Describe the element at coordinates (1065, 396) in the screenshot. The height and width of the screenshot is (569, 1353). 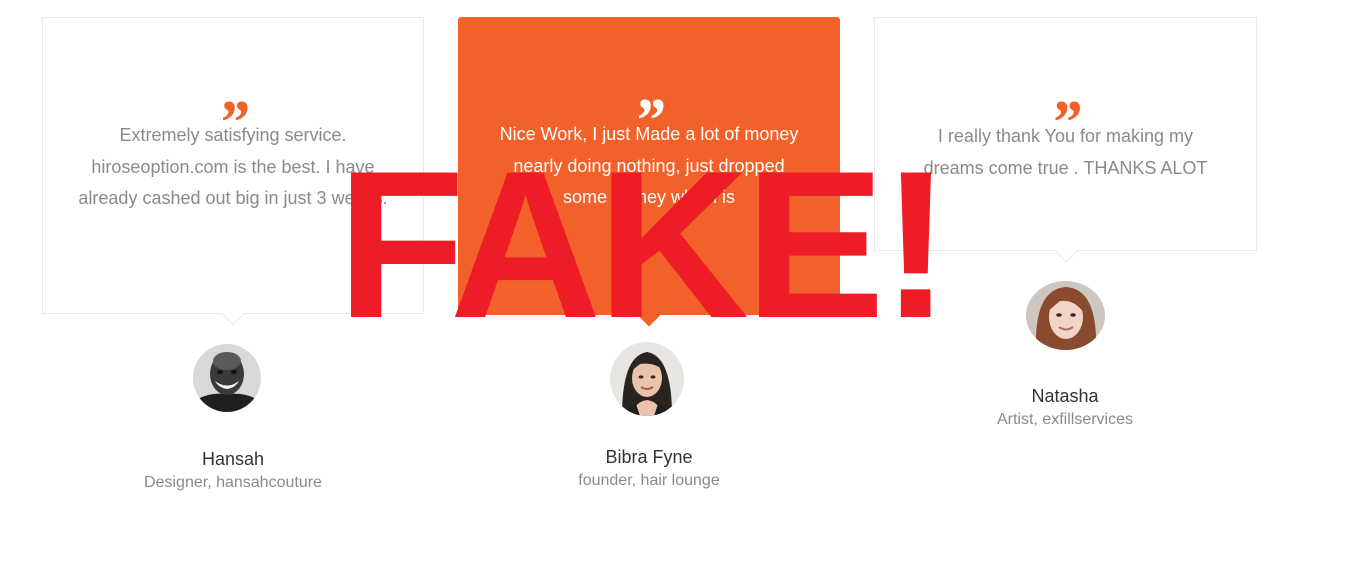
I see `person-name-natasha: Natasha` at that location.